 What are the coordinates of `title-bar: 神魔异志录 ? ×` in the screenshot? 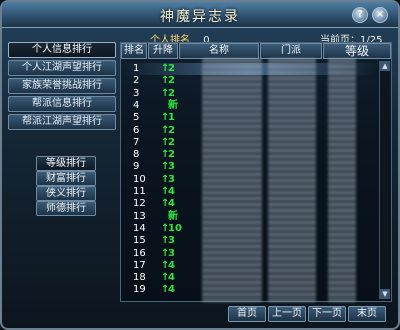 It's located at (200, 15).